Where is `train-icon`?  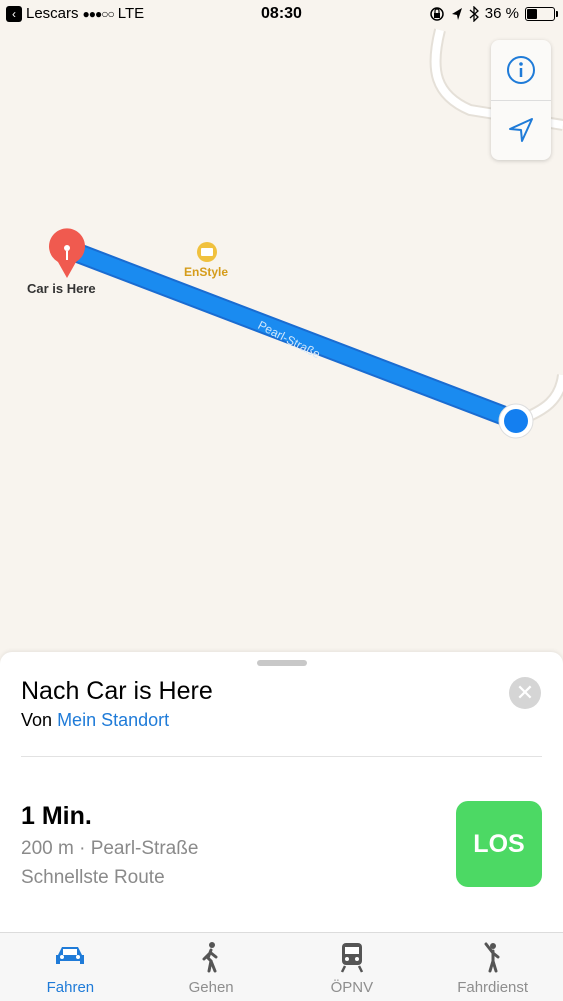
train-icon is located at coordinates (351, 958).